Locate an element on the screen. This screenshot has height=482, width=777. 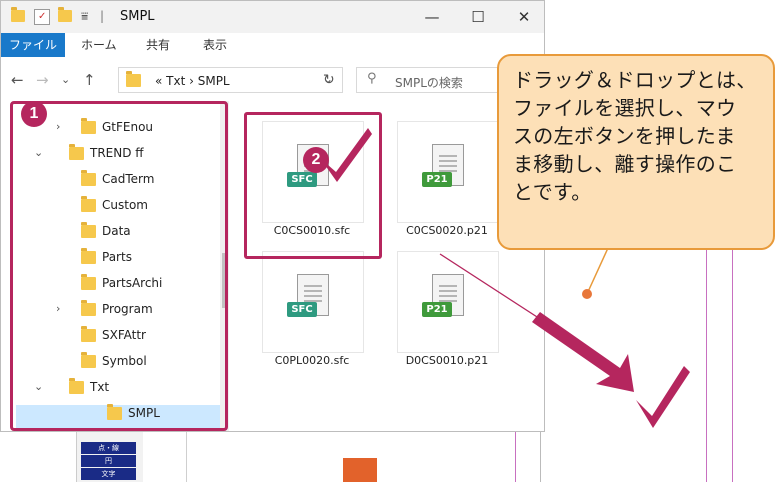
callout-line: ドラッグ＆ドロップとは、 is located at coordinates (635, 80).